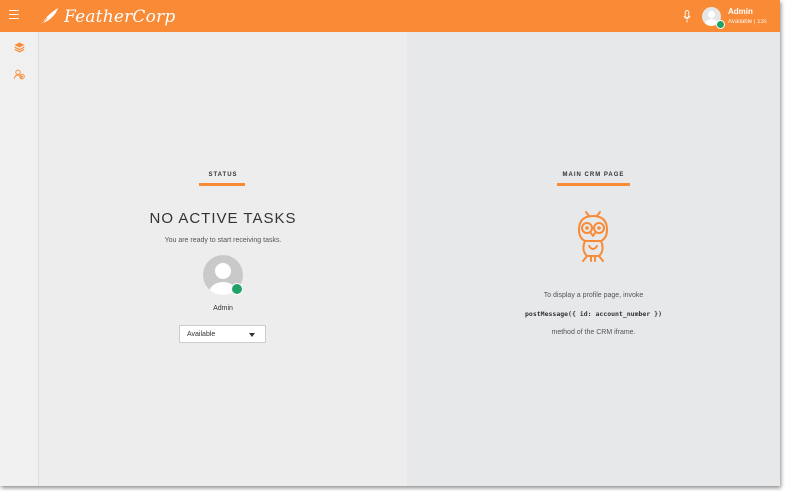 The height and width of the screenshot is (491, 786). Describe the element at coordinates (687, 16) in the screenshot. I see `microphone-icon` at that location.